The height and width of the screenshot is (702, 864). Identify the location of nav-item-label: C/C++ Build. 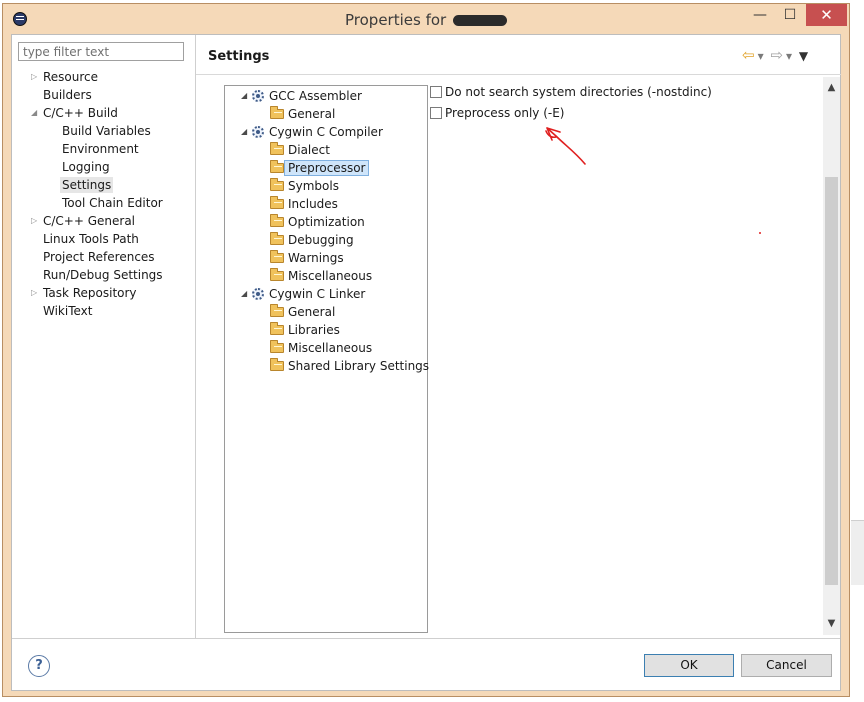
(80, 113).